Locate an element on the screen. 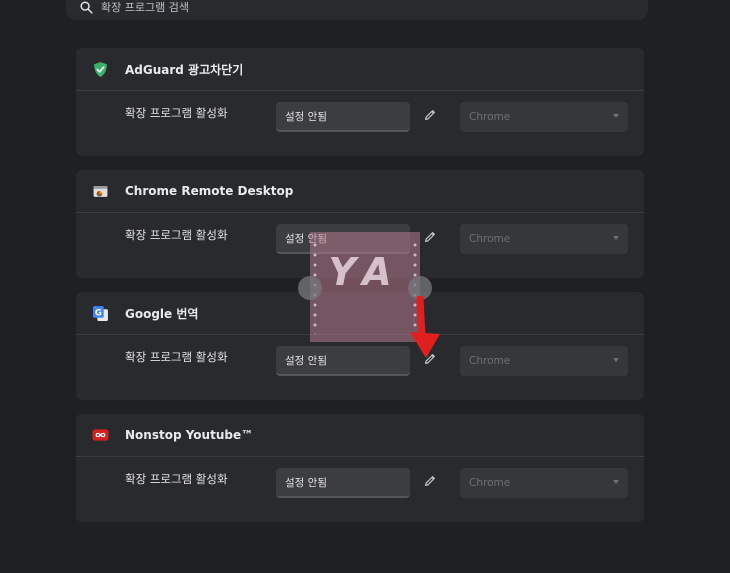 This screenshot has height=573, width=730. extension-header: Chrome Remote Desktop is located at coordinates (360, 191).